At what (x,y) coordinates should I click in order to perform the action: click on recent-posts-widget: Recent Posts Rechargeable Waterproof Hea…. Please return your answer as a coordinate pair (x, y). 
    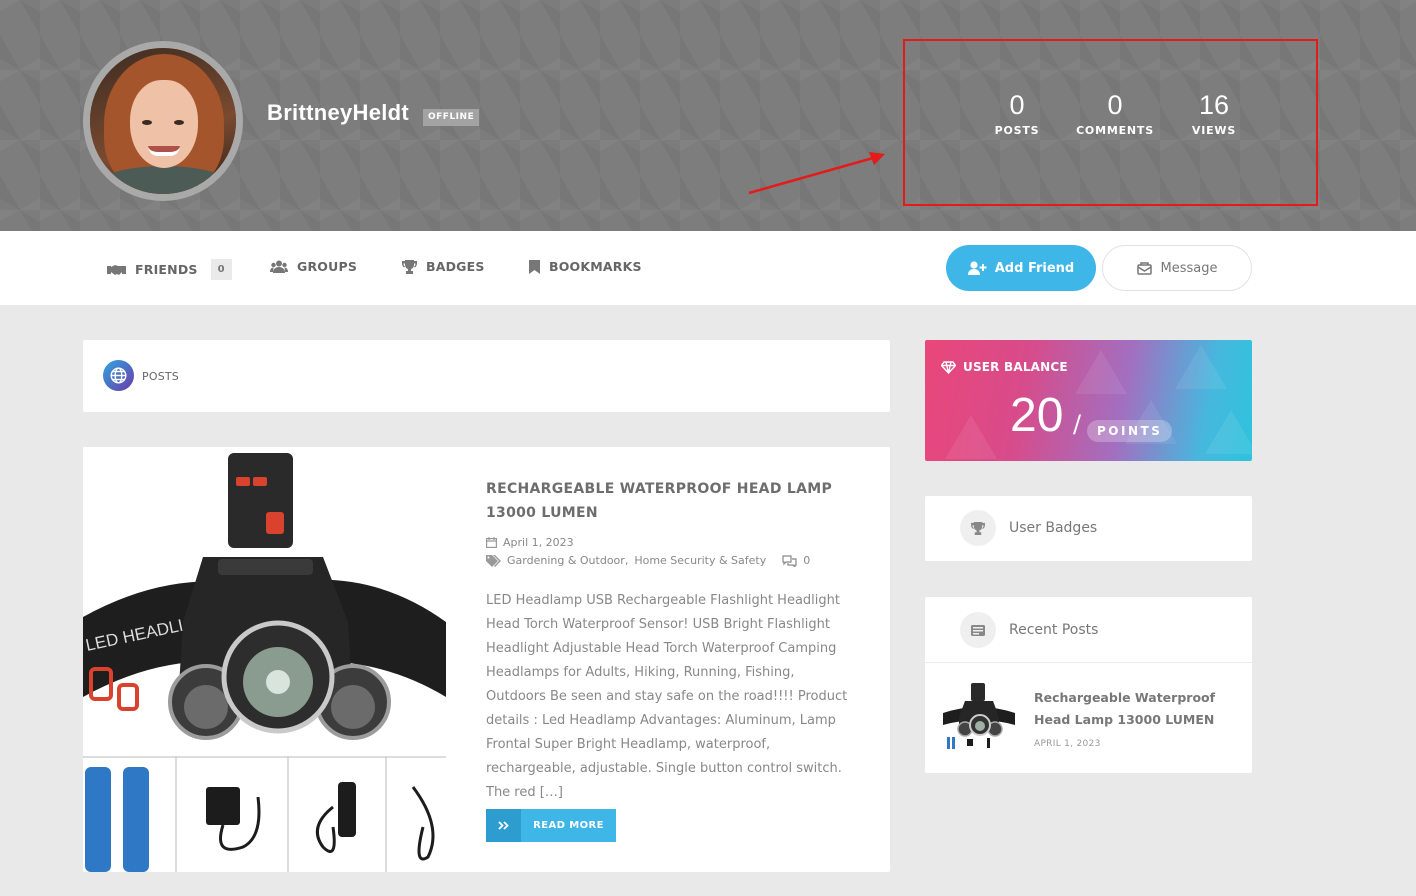
    Looking at the image, I should click on (1088, 685).